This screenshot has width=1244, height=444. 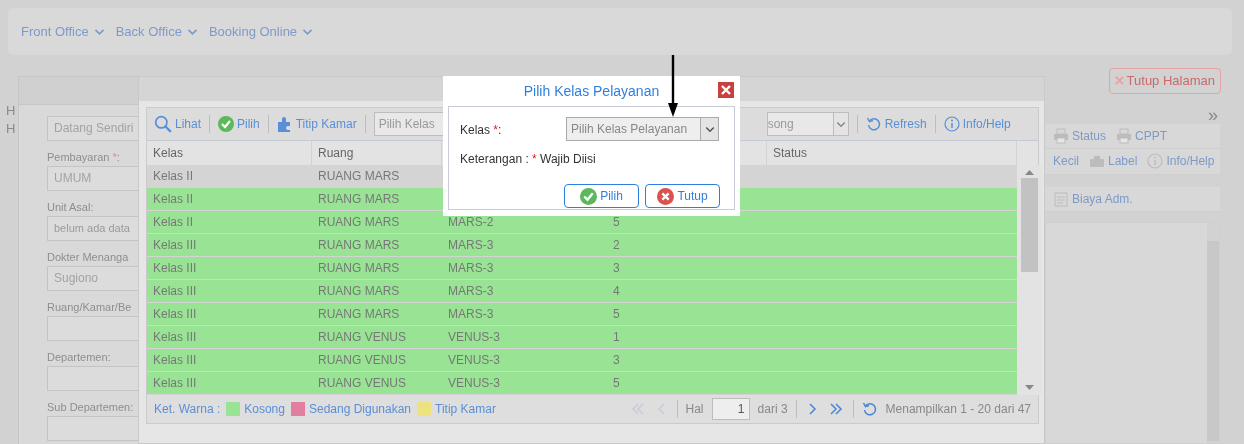 I want to click on page-total: dari 3, so click(x=772, y=409).